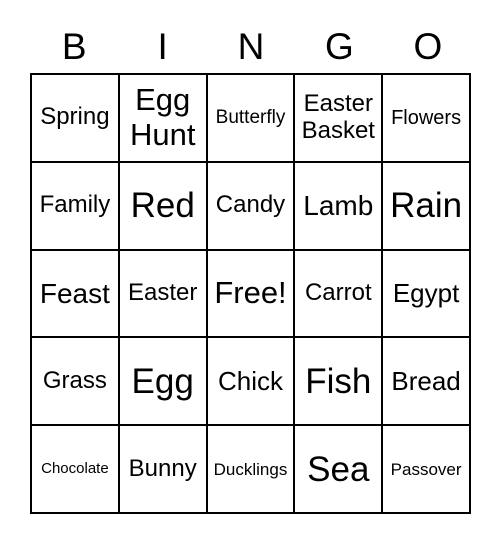 The width and height of the screenshot is (500, 544). Describe the element at coordinates (426, 381) in the screenshot. I see `bingo-cell: Bread` at that location.